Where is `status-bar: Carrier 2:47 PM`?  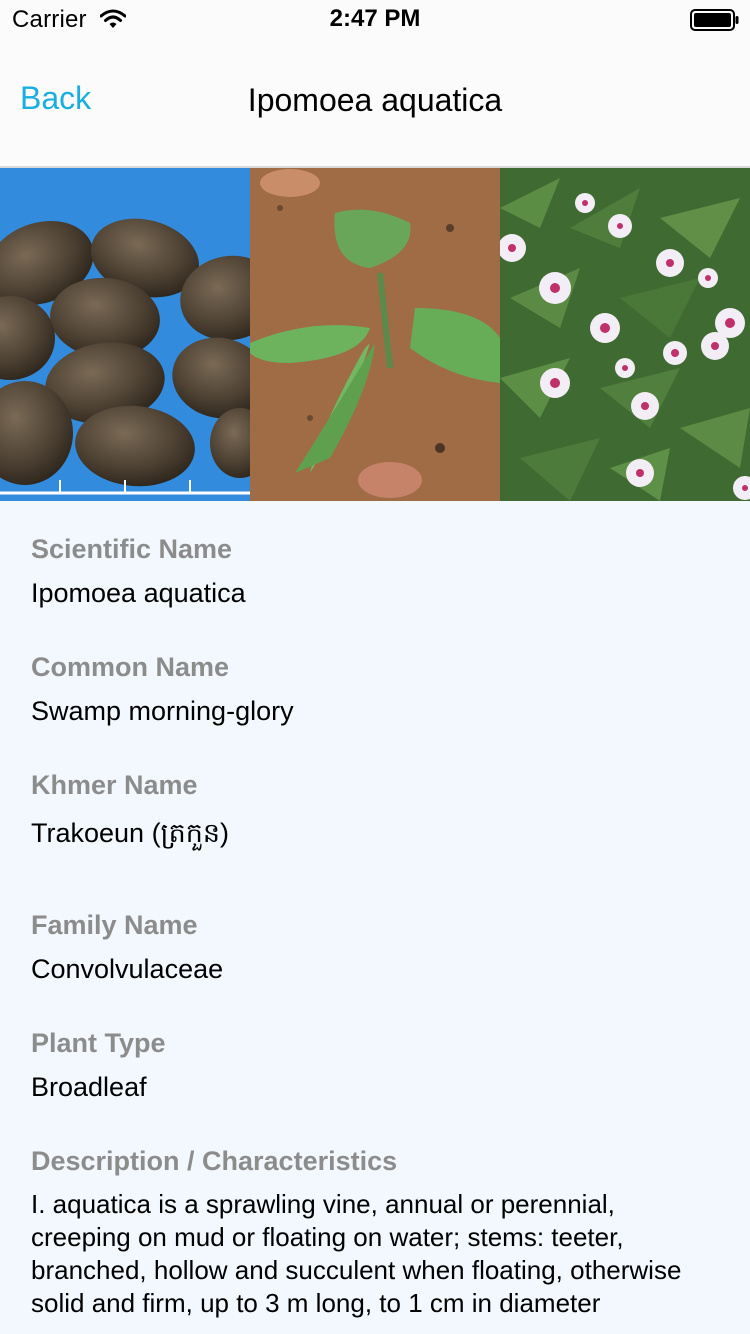
status-bar: Carrier 2:47 PM is located at coordinates (375, 20).